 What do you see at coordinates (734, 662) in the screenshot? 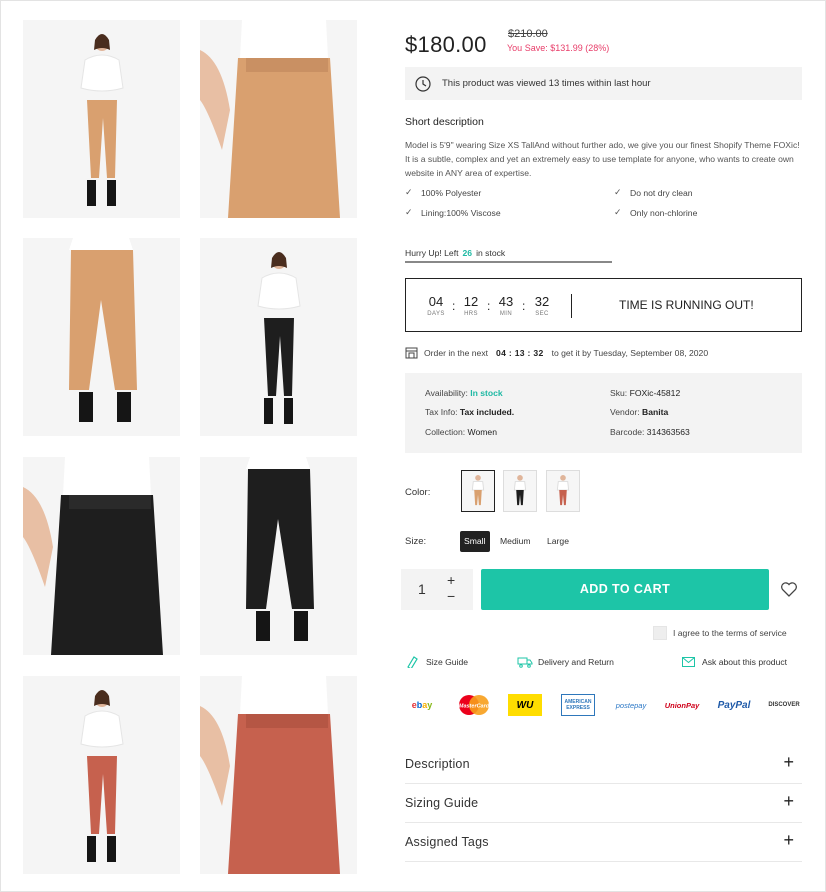
I see `ask-question-link: Ask about this product` at bounding box center [734, 662].